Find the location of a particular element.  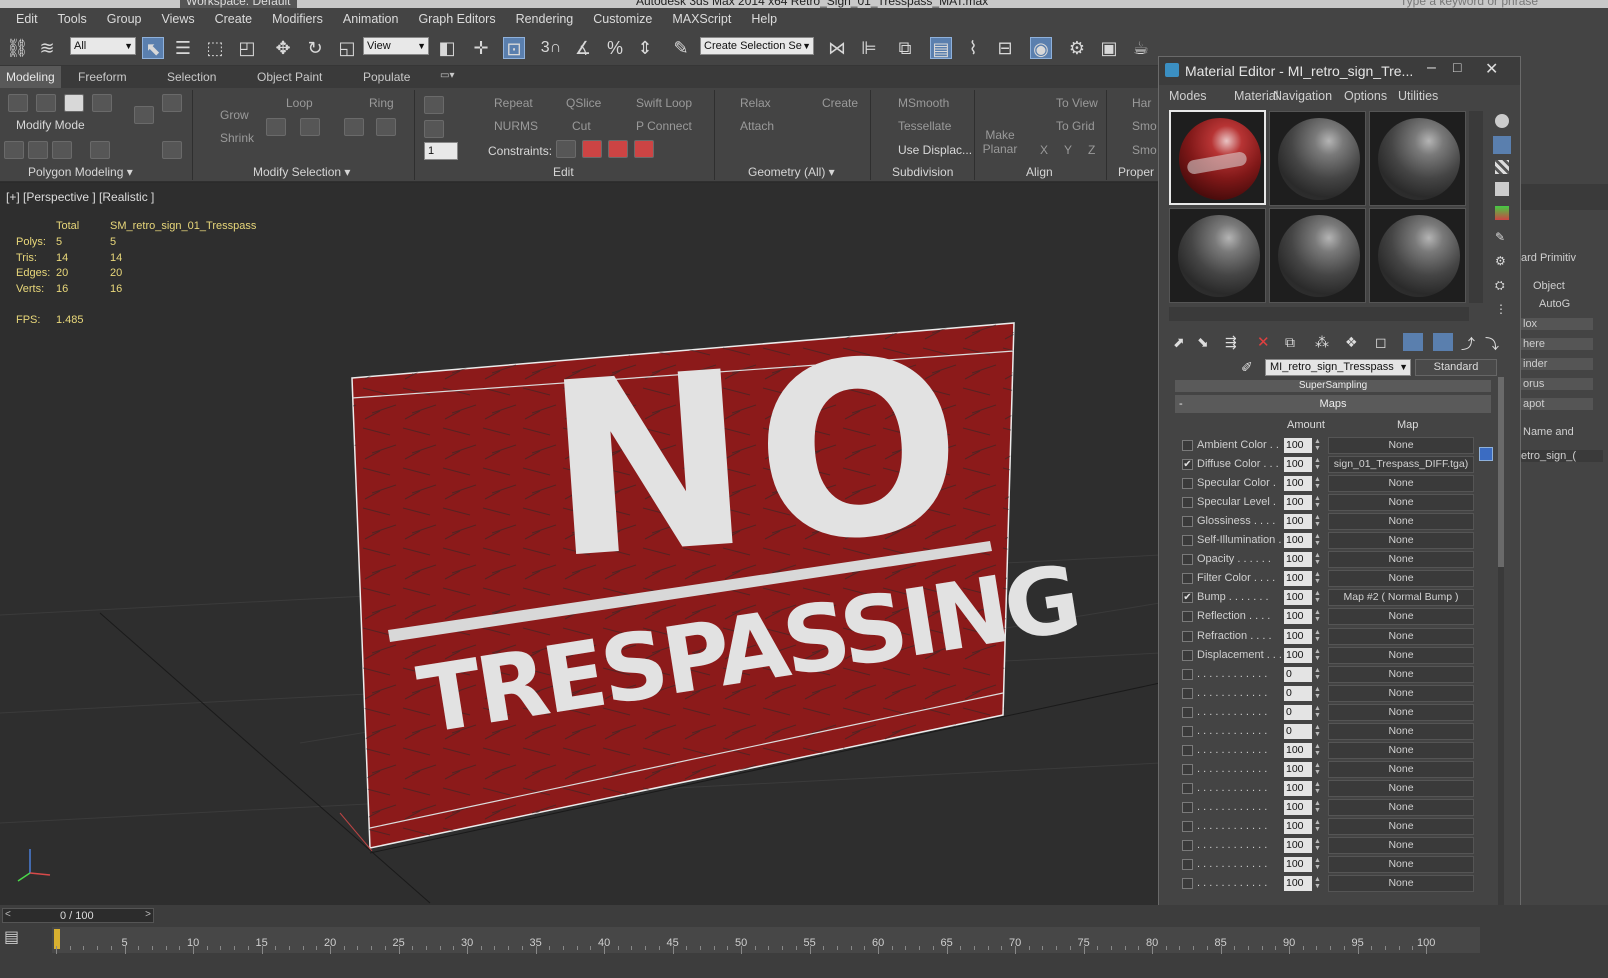

qslice-button: QSlice is located at coordinates (583, 103).